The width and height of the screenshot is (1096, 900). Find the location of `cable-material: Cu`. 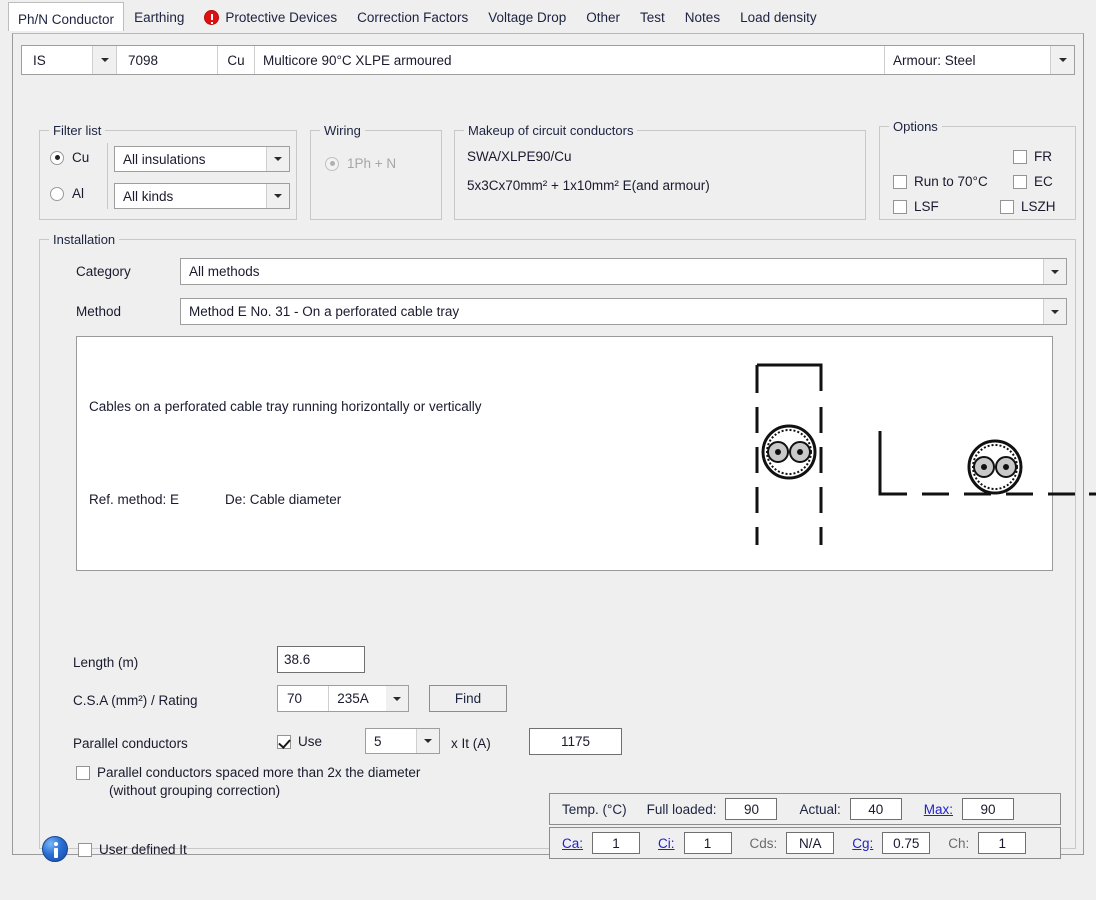

cable-material: Cu is located at coordinates (236, 60).